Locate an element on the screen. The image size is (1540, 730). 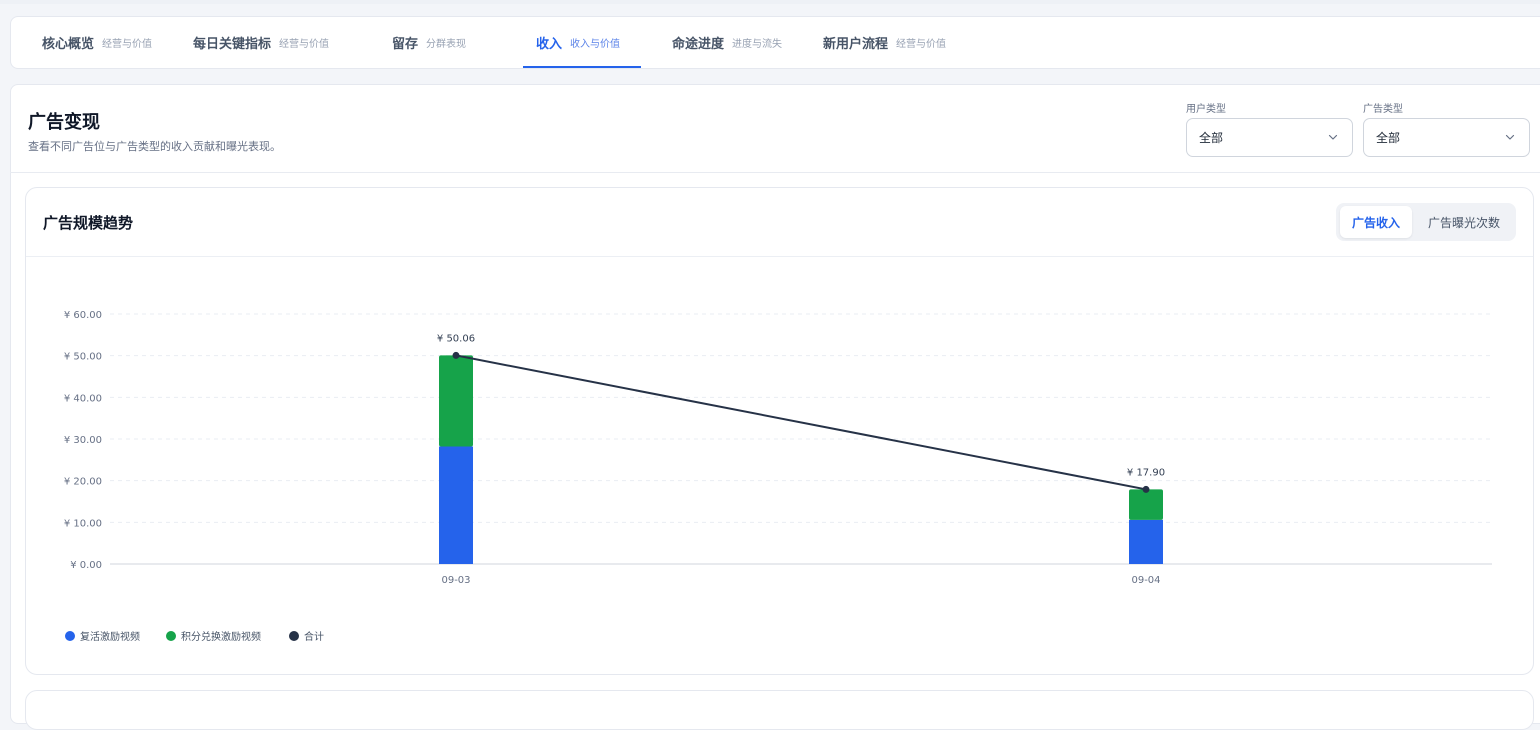
next-card is located at coordinates (779, 710).